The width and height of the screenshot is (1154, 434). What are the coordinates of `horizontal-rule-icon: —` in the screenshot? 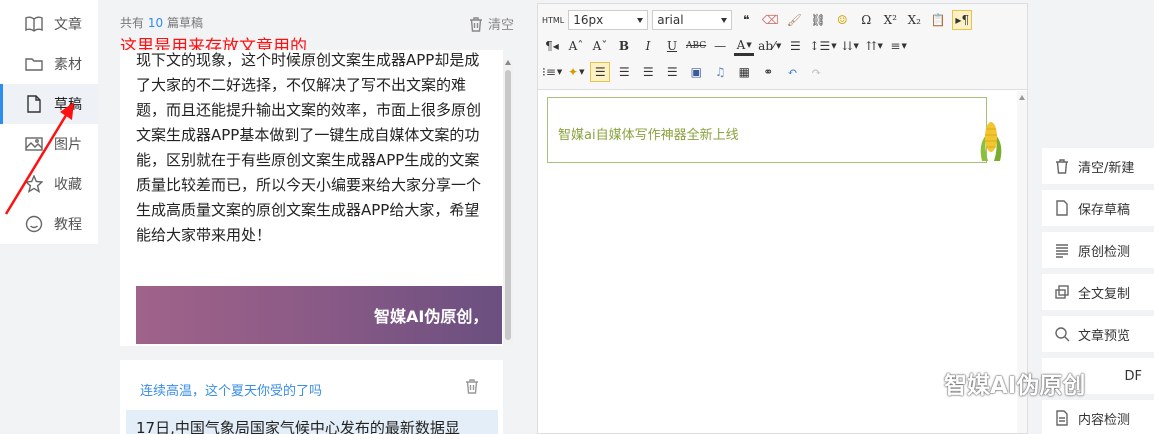 It's located at (720, 46).